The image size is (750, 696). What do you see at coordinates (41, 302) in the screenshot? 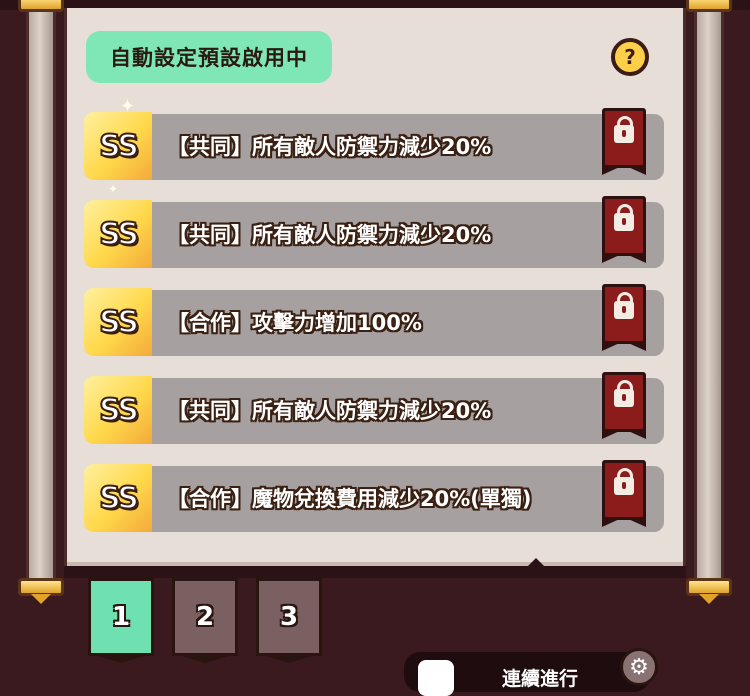
I see `scroll-rod-left` at bounding box center [41, 302].